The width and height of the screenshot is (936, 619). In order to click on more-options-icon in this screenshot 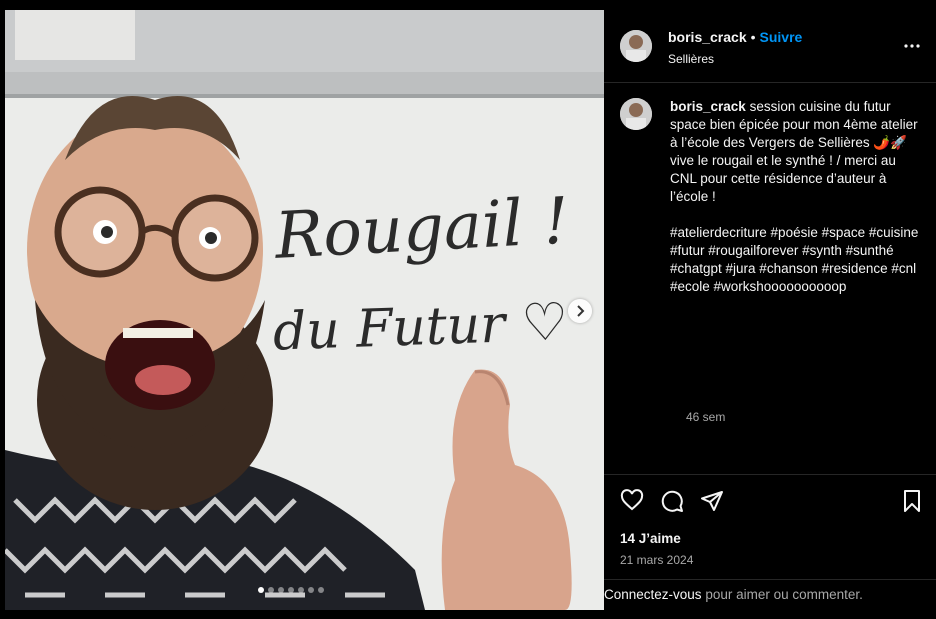, I will do `click(912, 46)`.